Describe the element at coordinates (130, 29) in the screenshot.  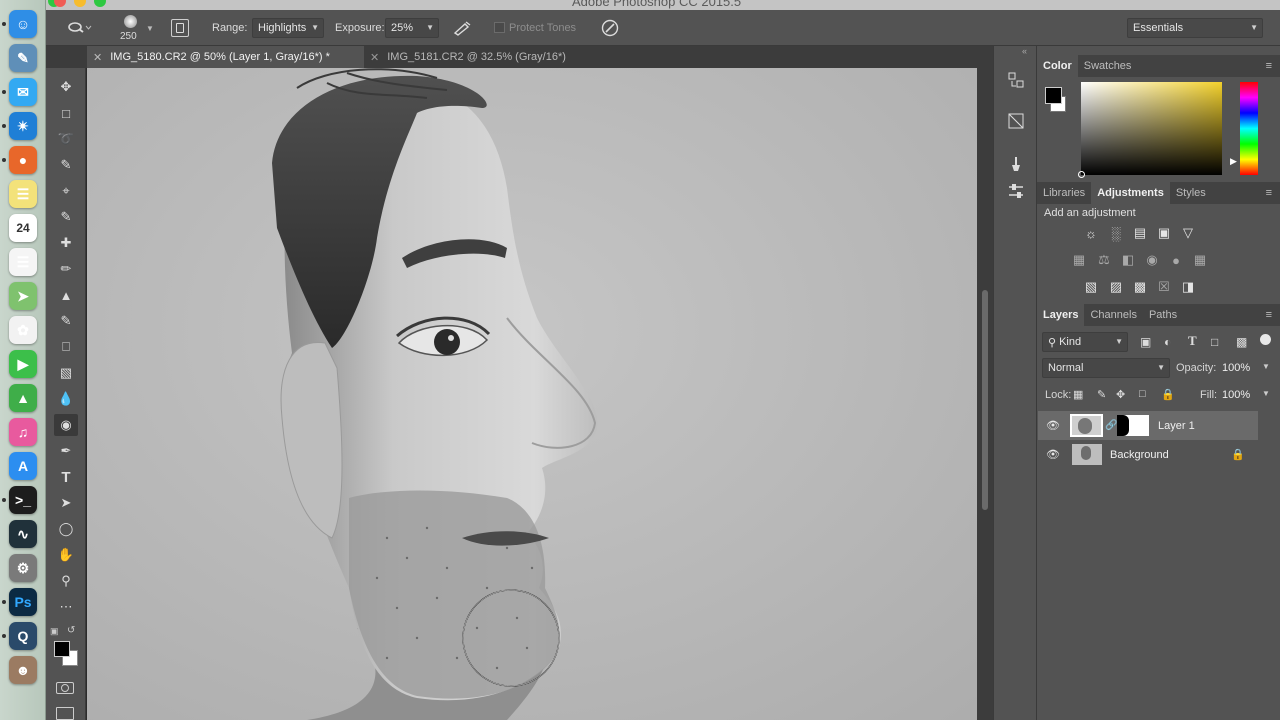
I see `brush-size-picker: 250` at that location.